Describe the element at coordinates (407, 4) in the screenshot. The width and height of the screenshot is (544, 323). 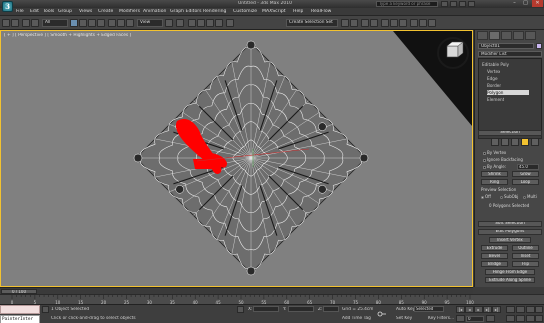
I see `help-search-input: Type a keyword or phrase` at that location.